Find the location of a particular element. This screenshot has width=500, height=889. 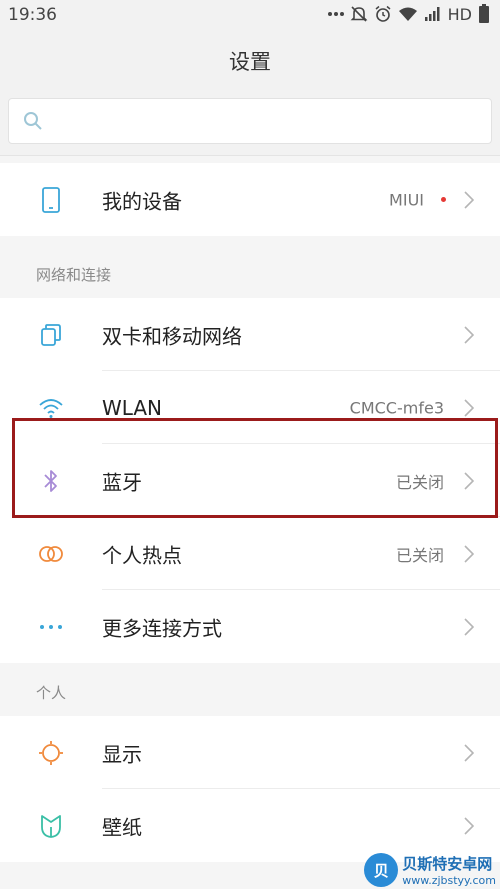

watermark-logo: 贝 is located at coordinates (381, 870).